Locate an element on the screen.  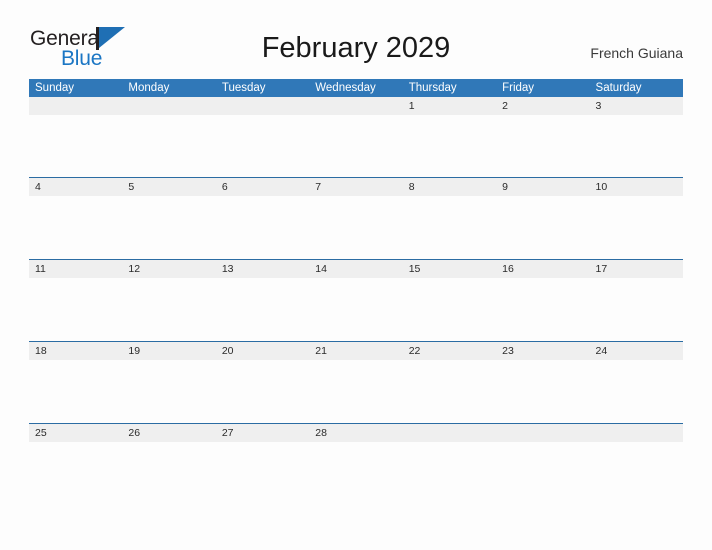
day-cell: 18 is located at coordinates (75, 351).